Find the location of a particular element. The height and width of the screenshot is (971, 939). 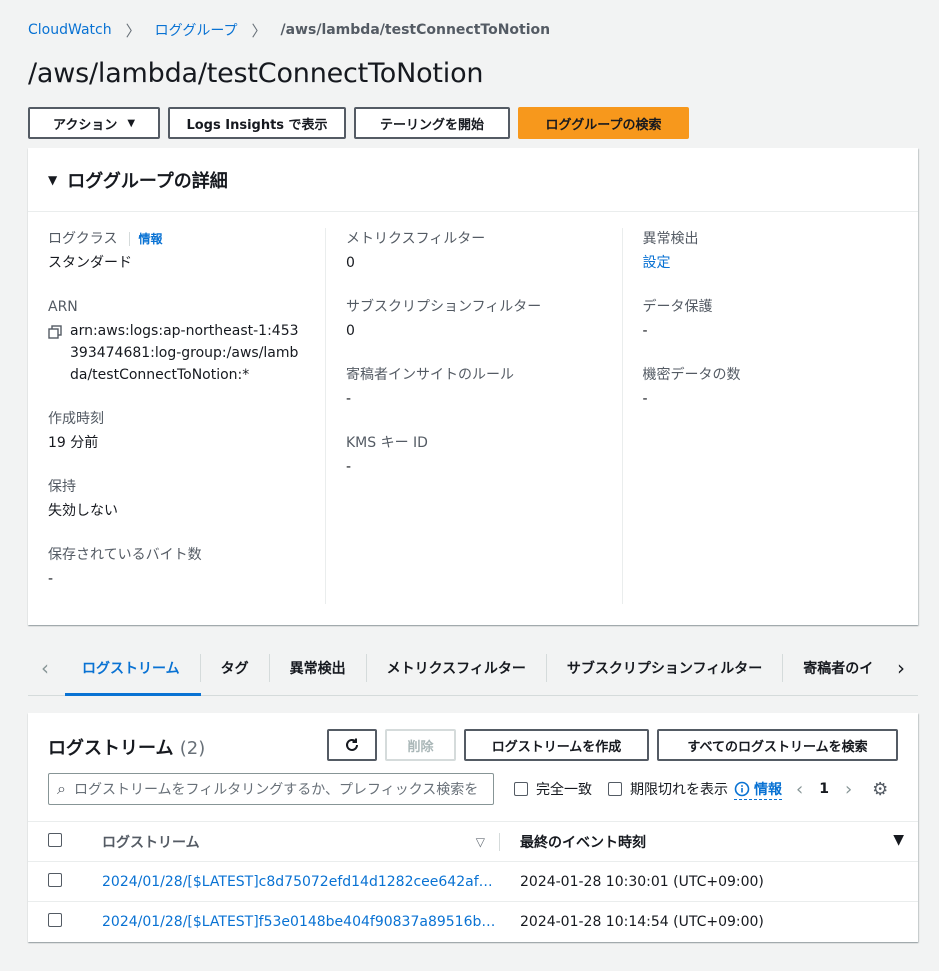

stored-bytes-value: - is located at coordinates (51, 579).